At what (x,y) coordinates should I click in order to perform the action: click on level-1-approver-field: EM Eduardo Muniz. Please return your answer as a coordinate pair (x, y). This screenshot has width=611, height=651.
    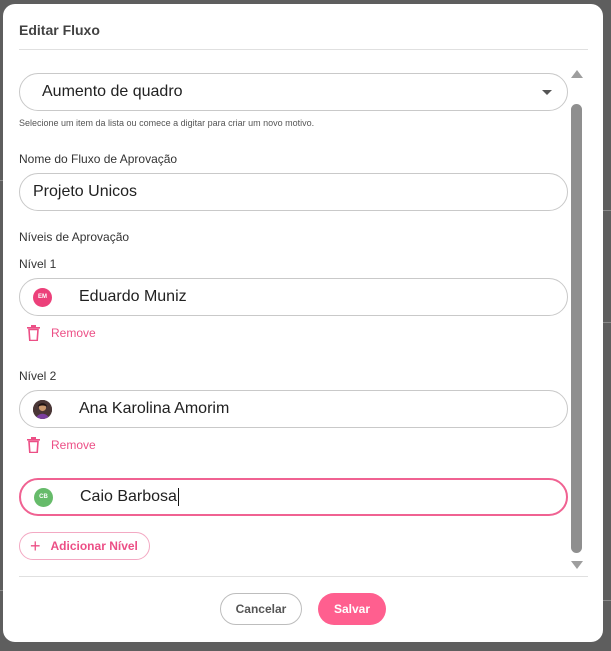
    Looking at the image, I should click on (293, 297).